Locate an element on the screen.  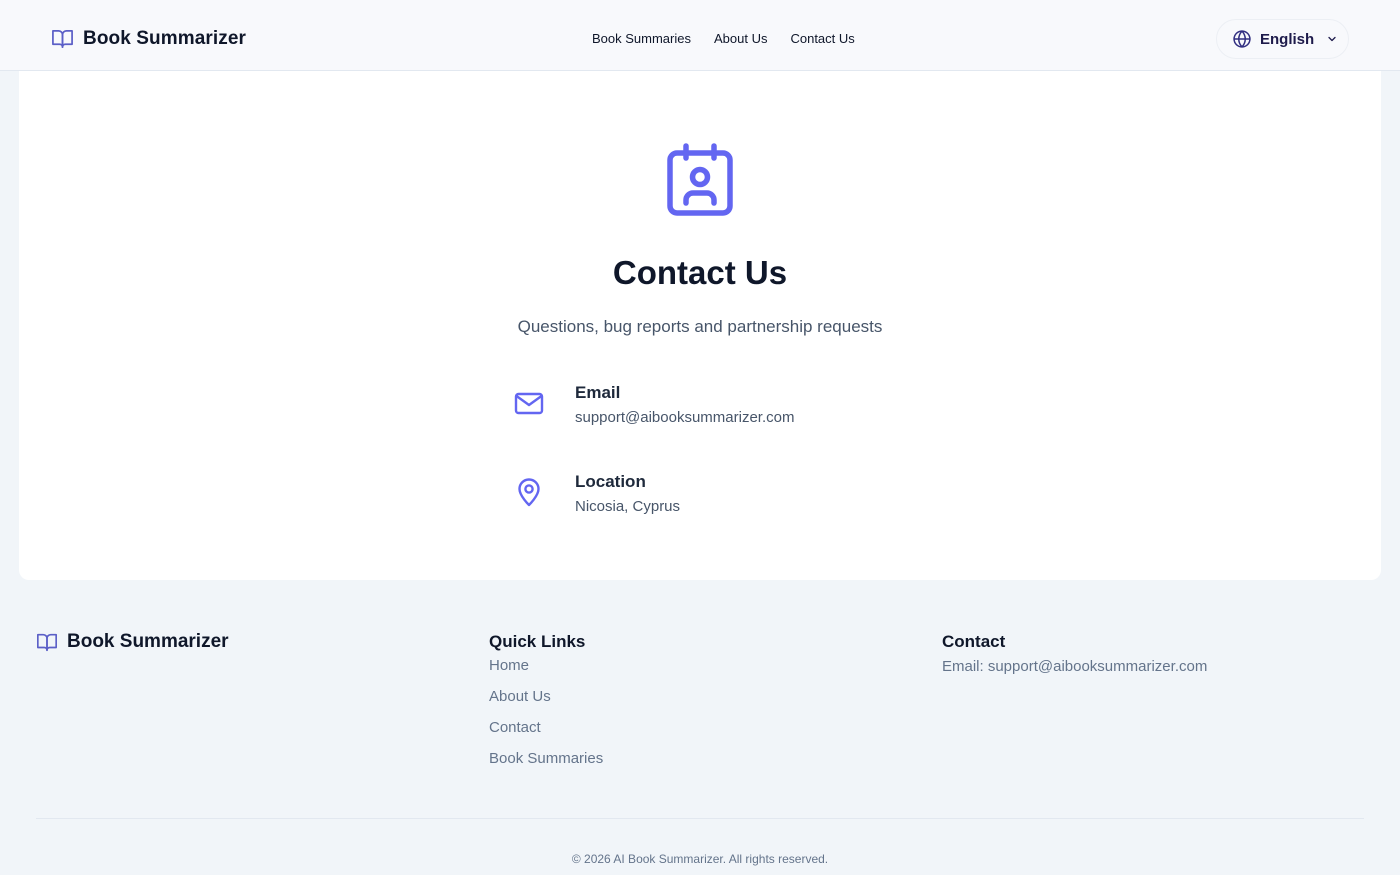
brand-logo-link: Book Summarizer is located at coordinates (148, 38).